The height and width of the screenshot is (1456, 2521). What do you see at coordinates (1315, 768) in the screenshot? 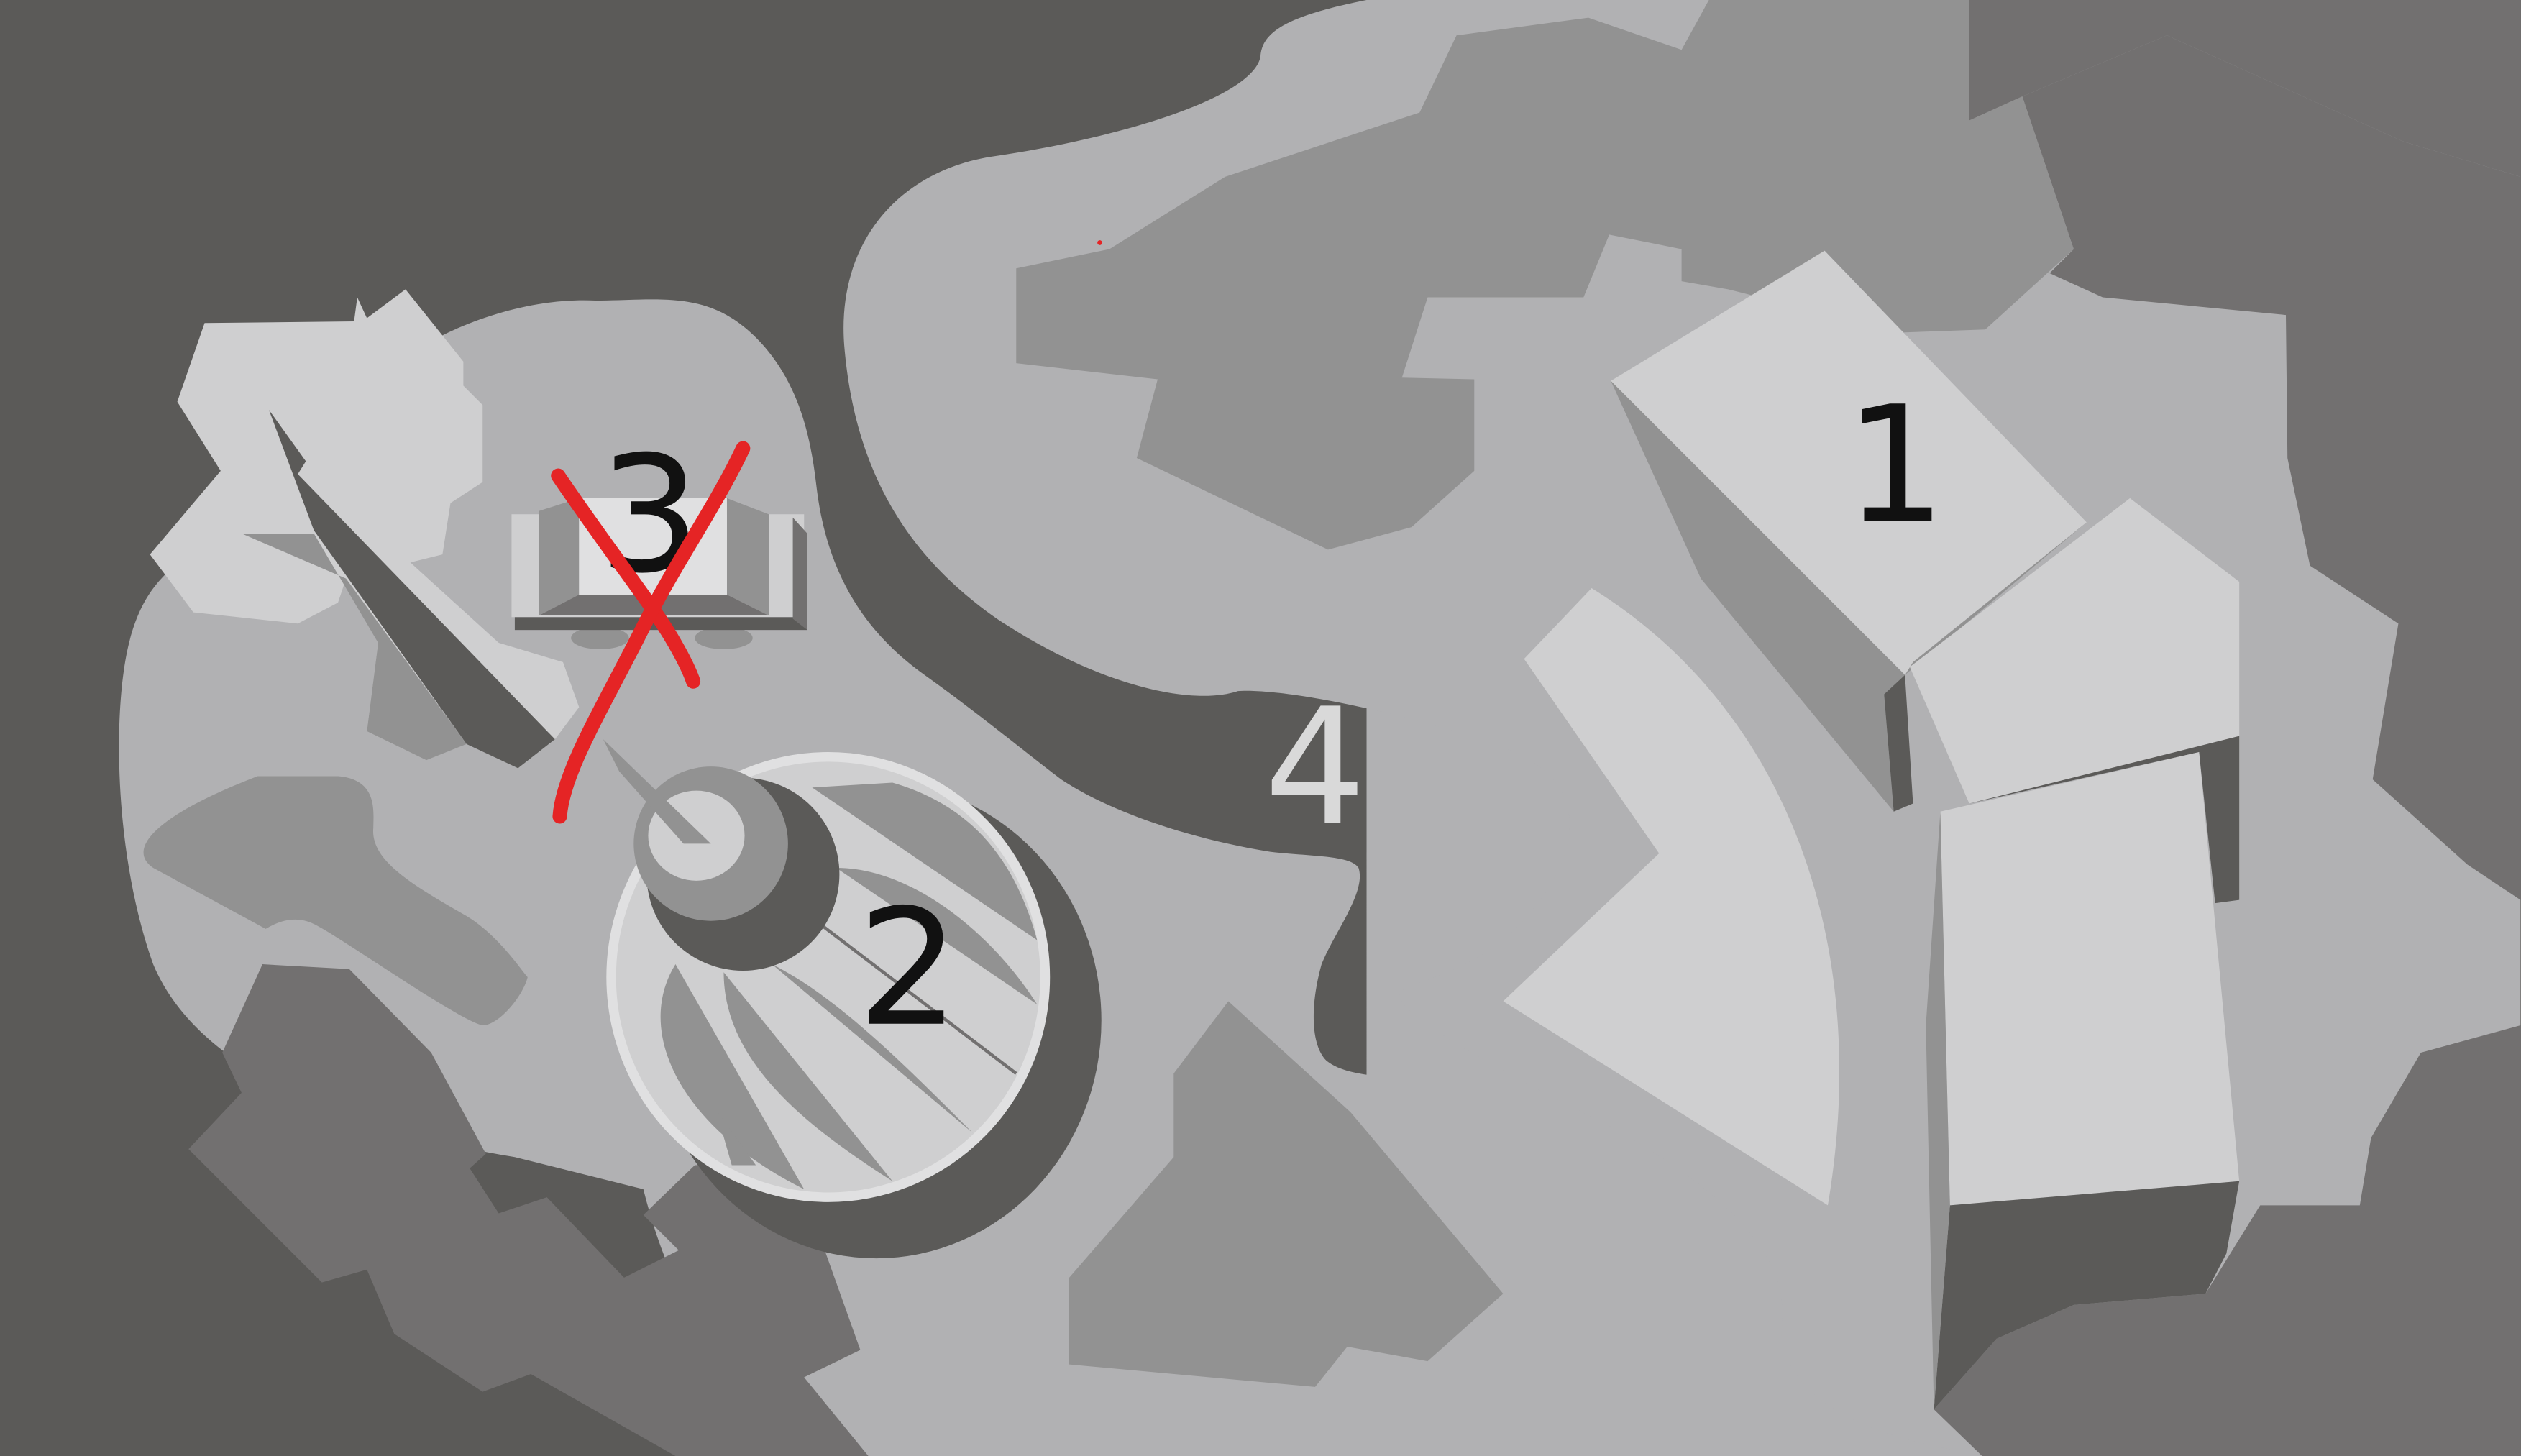
I see `marker-label-4: 4` at bounding box center [1315, 768].